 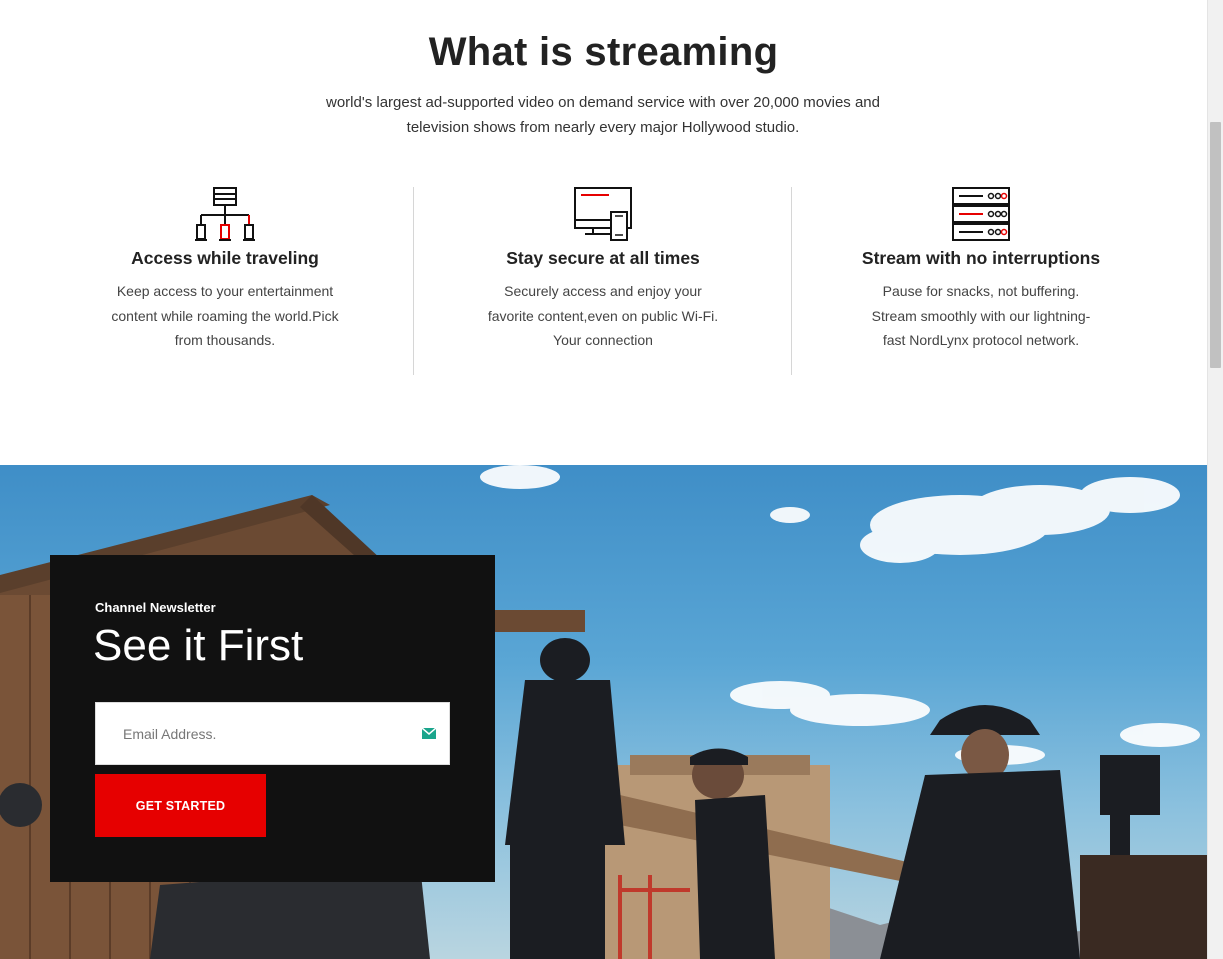 I want to click on email-input, so click(x=254, y=733).